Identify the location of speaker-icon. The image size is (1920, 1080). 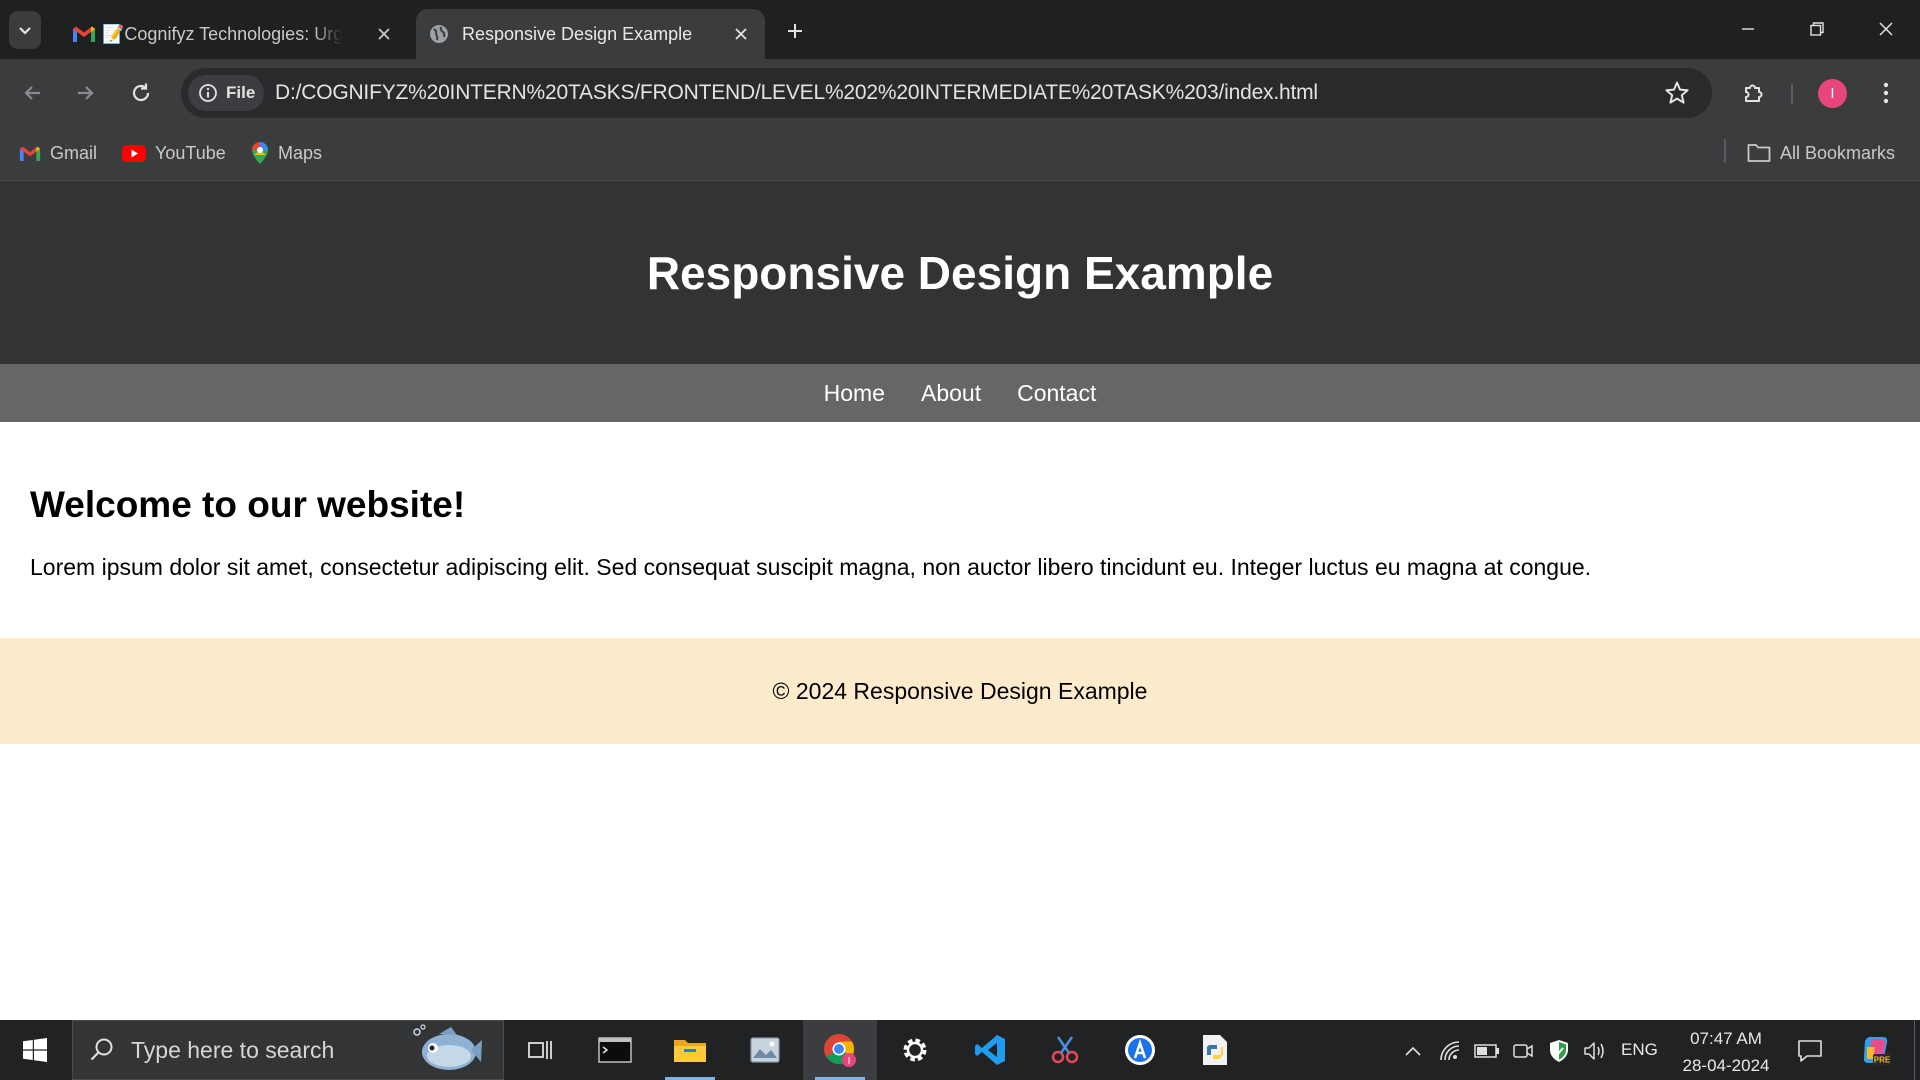
(1594, 1051).